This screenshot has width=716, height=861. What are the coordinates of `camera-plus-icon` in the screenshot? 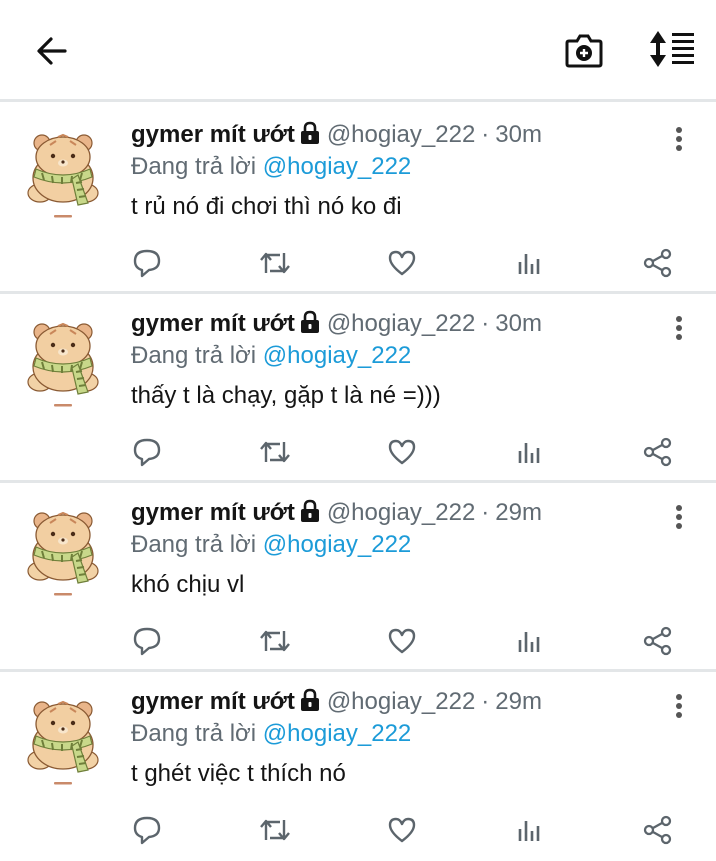 It's located at (584, 51).